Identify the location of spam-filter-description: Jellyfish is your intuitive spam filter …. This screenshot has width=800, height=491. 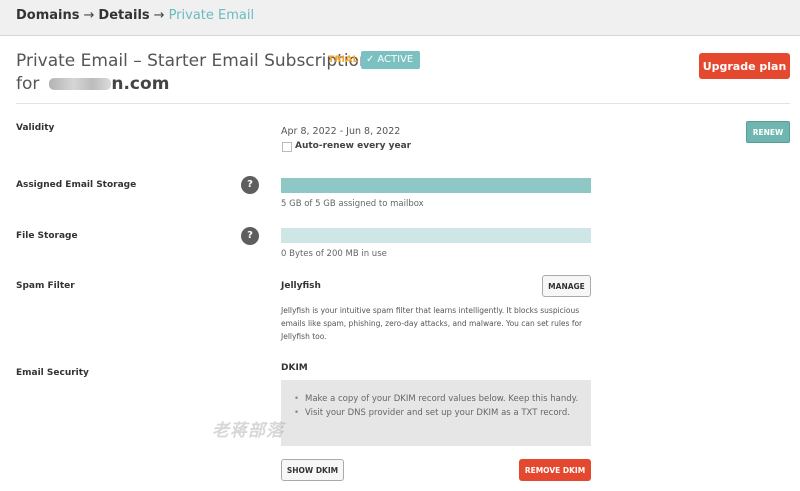
(432, 323).